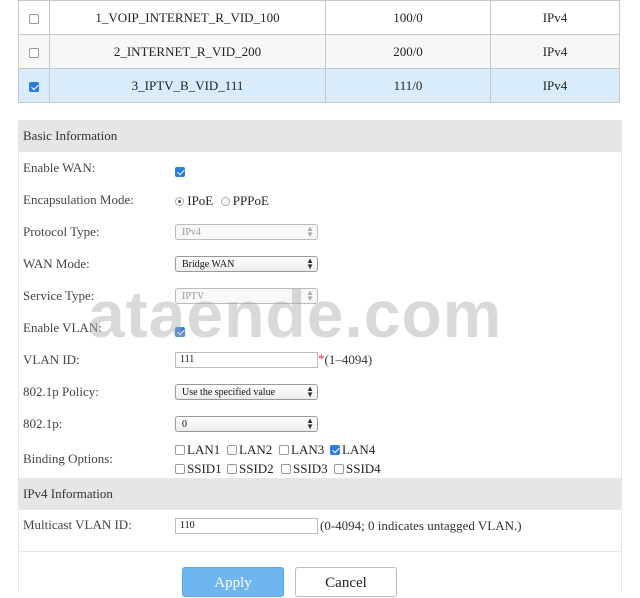 Image resolution: width=640 pixels, height=598 pixels. What do you see at coordinates (62, 327) in the screenshot?
I see `enable-vlan-label: Enable VLAN:` at bounding box center [62, 327].